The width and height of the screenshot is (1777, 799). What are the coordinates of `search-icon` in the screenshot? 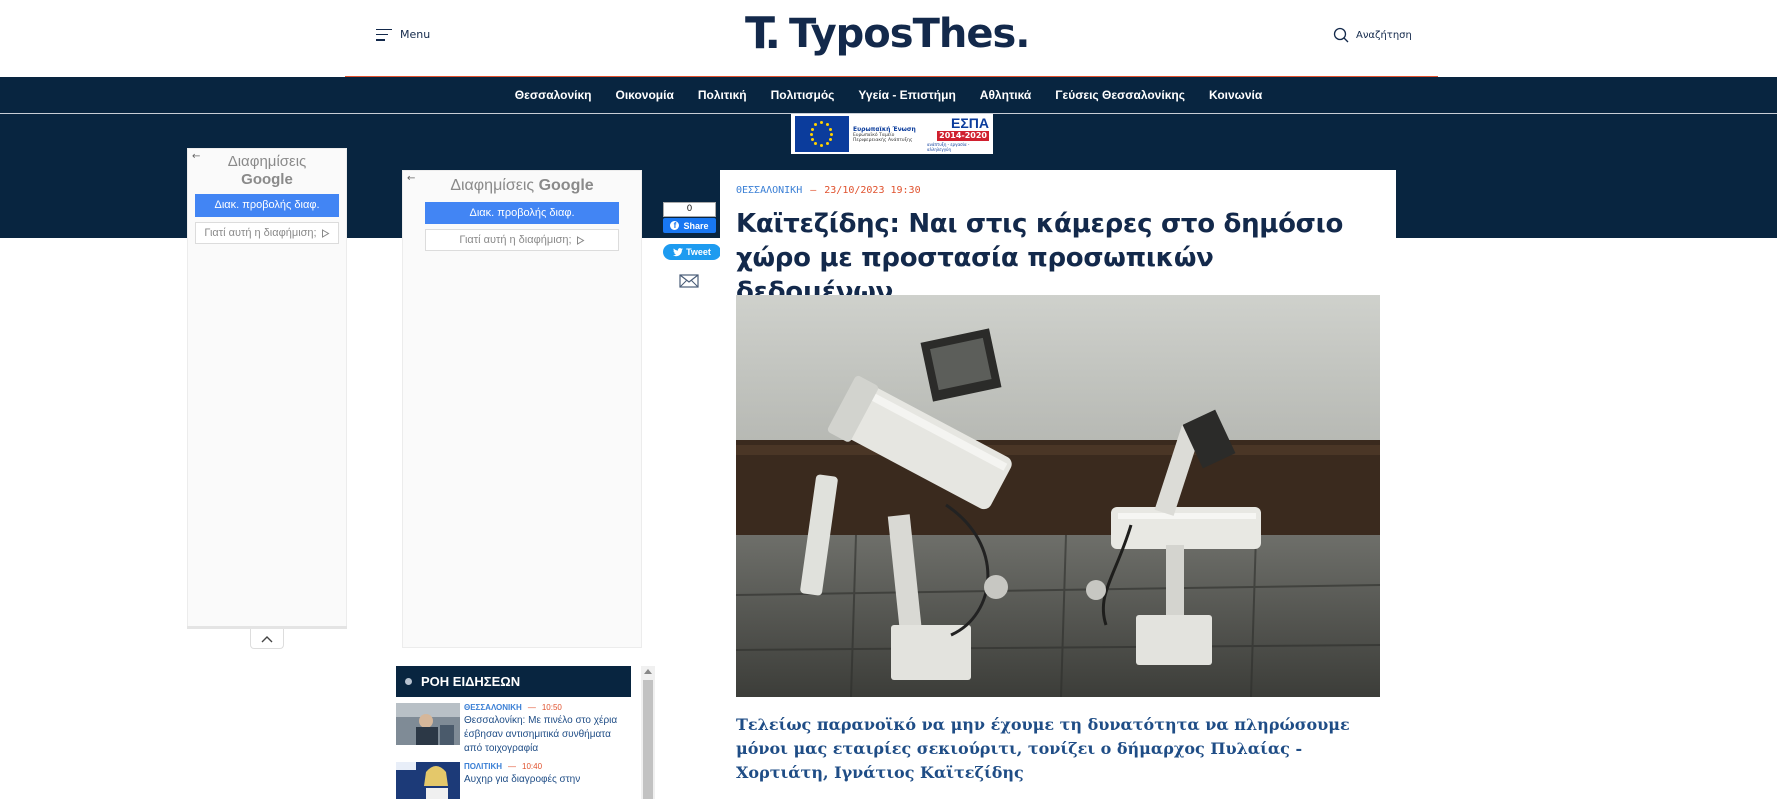 It's located at (1341, 35).